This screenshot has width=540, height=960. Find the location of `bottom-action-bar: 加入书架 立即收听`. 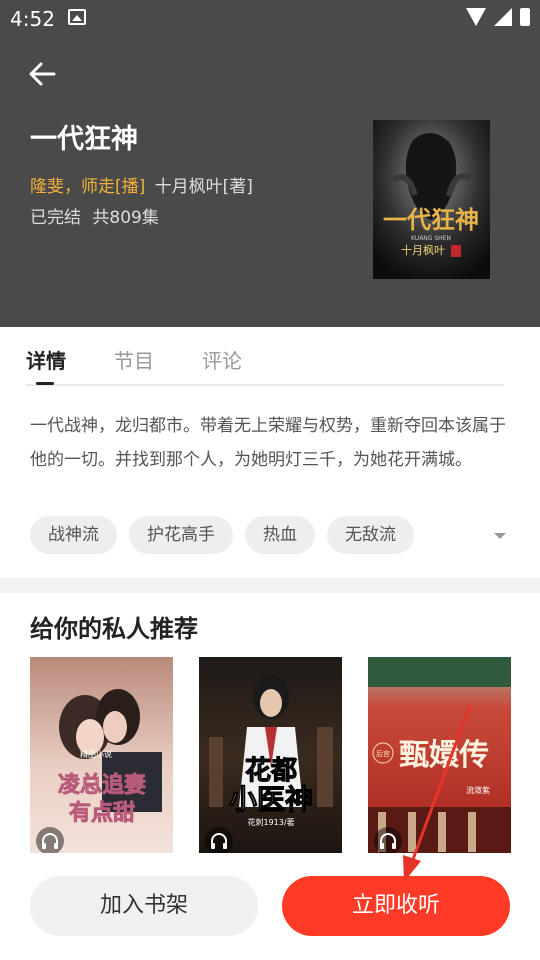

bottom-action-bar: 加入书架 立即收听 is located at coordinates (270, 906).